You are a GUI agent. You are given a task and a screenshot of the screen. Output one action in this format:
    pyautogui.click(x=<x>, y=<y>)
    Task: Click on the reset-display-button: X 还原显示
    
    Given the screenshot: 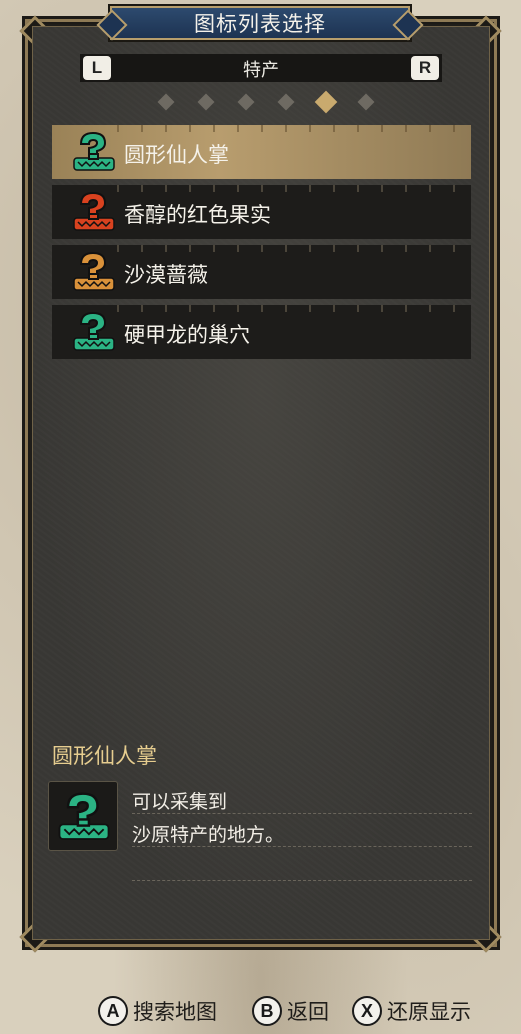 What is the action you would take?
    pyautogui.click(x=411, y=1011)
    